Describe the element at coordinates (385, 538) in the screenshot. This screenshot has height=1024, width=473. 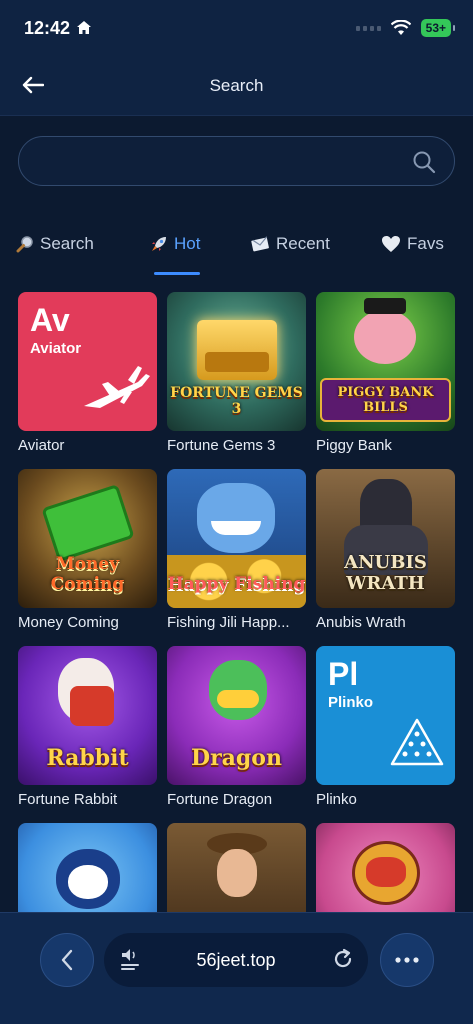
I see `game-thumbnail: ANUBIS WRATH` at that location.